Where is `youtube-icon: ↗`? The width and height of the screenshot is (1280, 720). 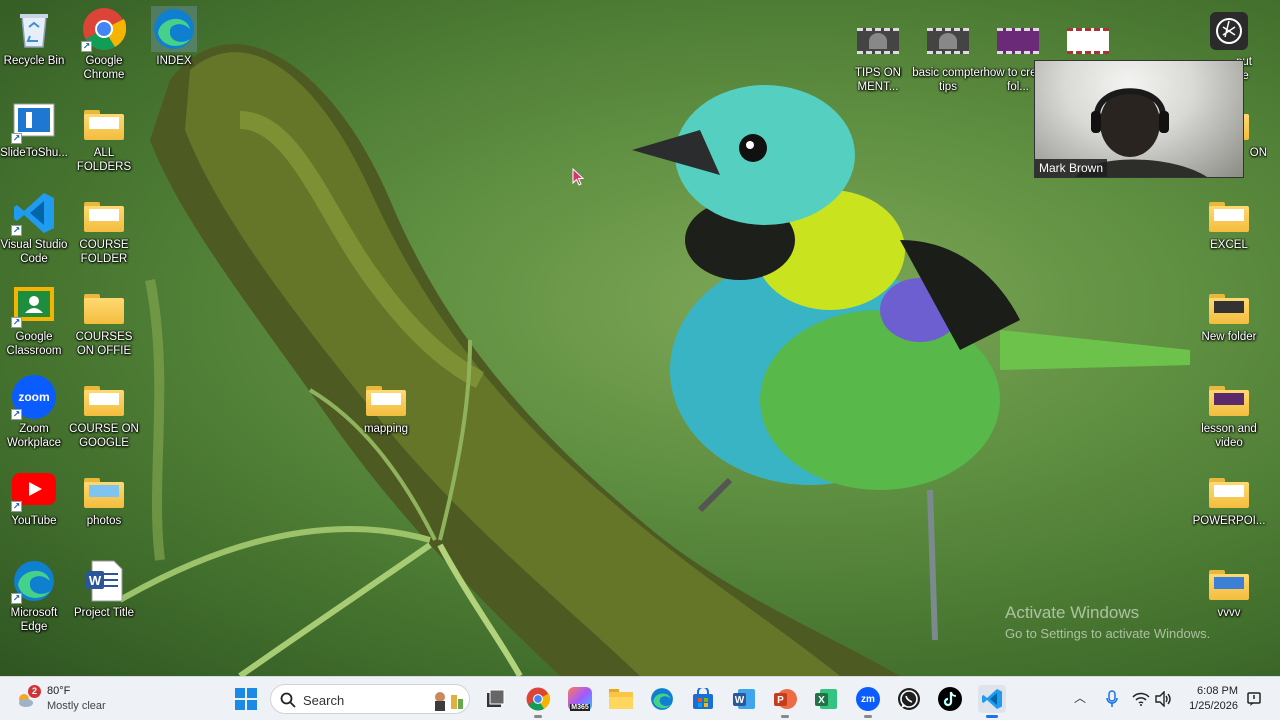 youtube-icon: ↗ is located at coordinates (34, 489).